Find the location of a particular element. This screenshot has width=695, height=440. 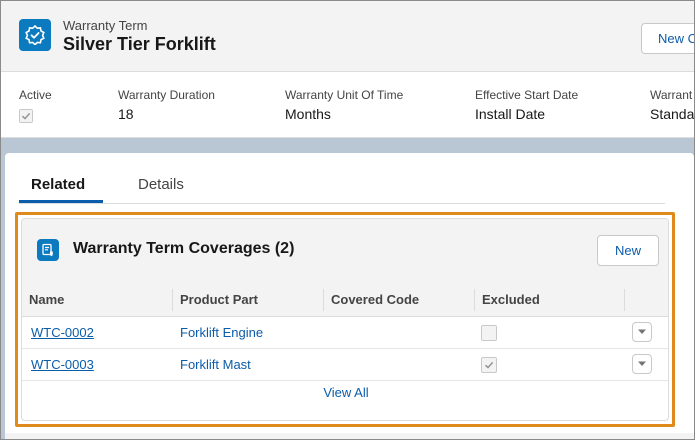

field-value: Months is located at coordinates (308, 114).